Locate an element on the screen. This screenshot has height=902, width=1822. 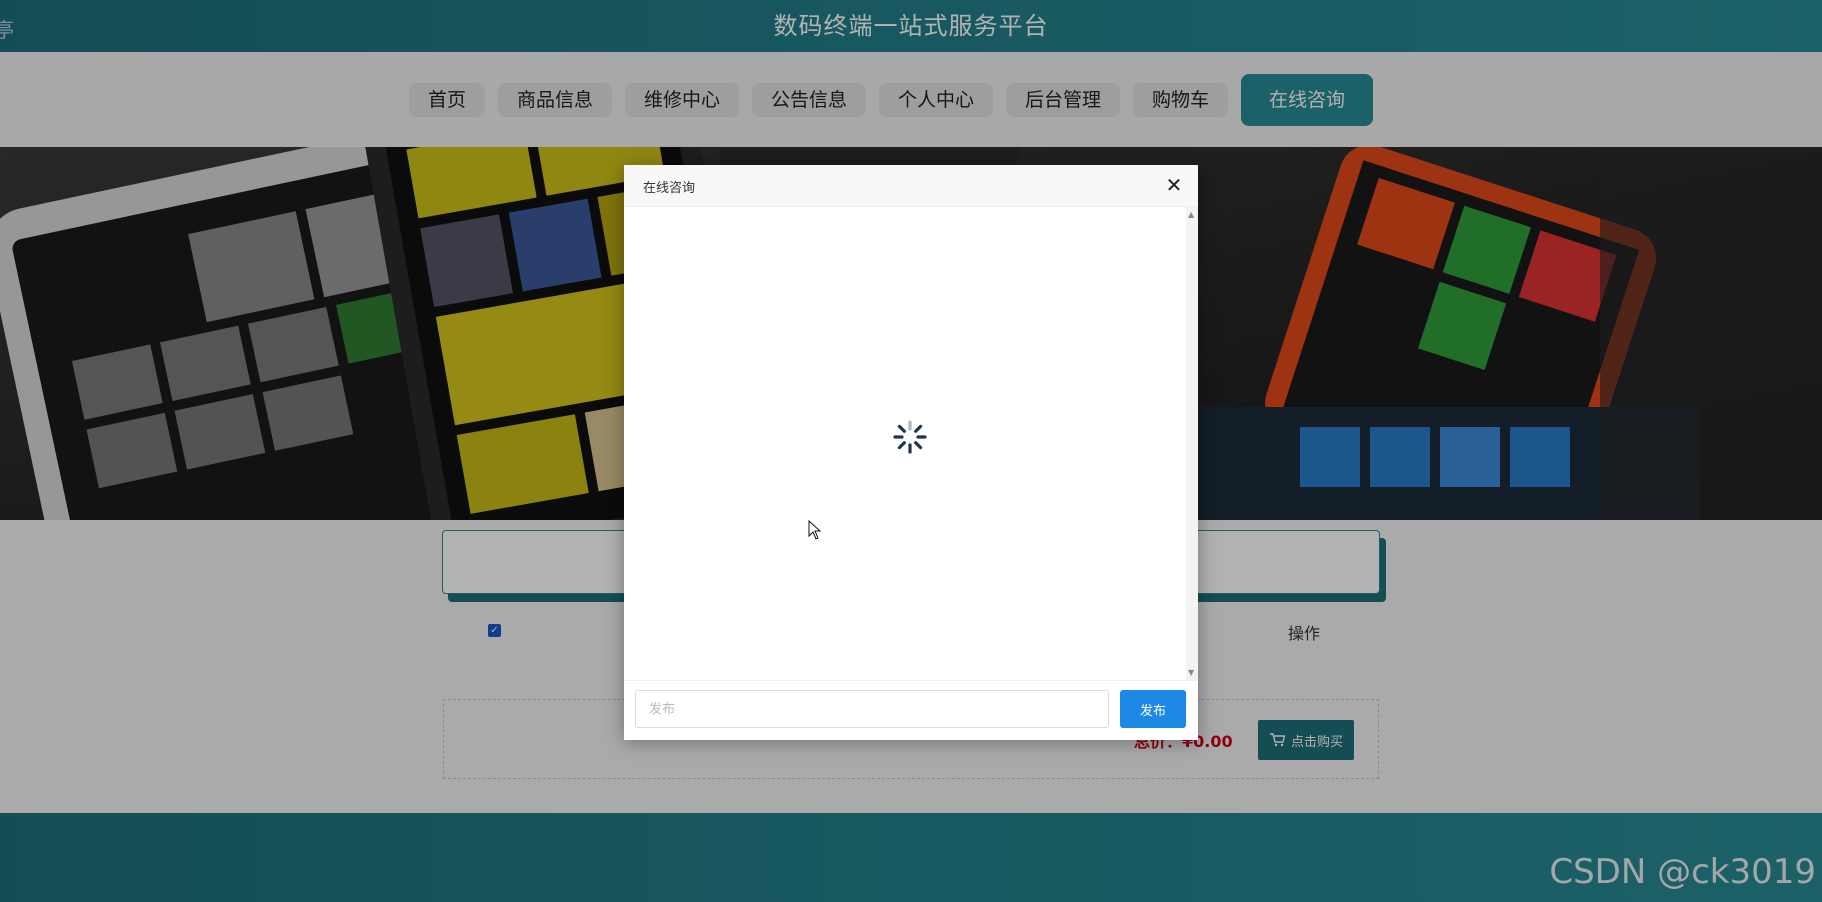
dialog-header: 在线咨询 ✕ is located at coordinates (911, 186).